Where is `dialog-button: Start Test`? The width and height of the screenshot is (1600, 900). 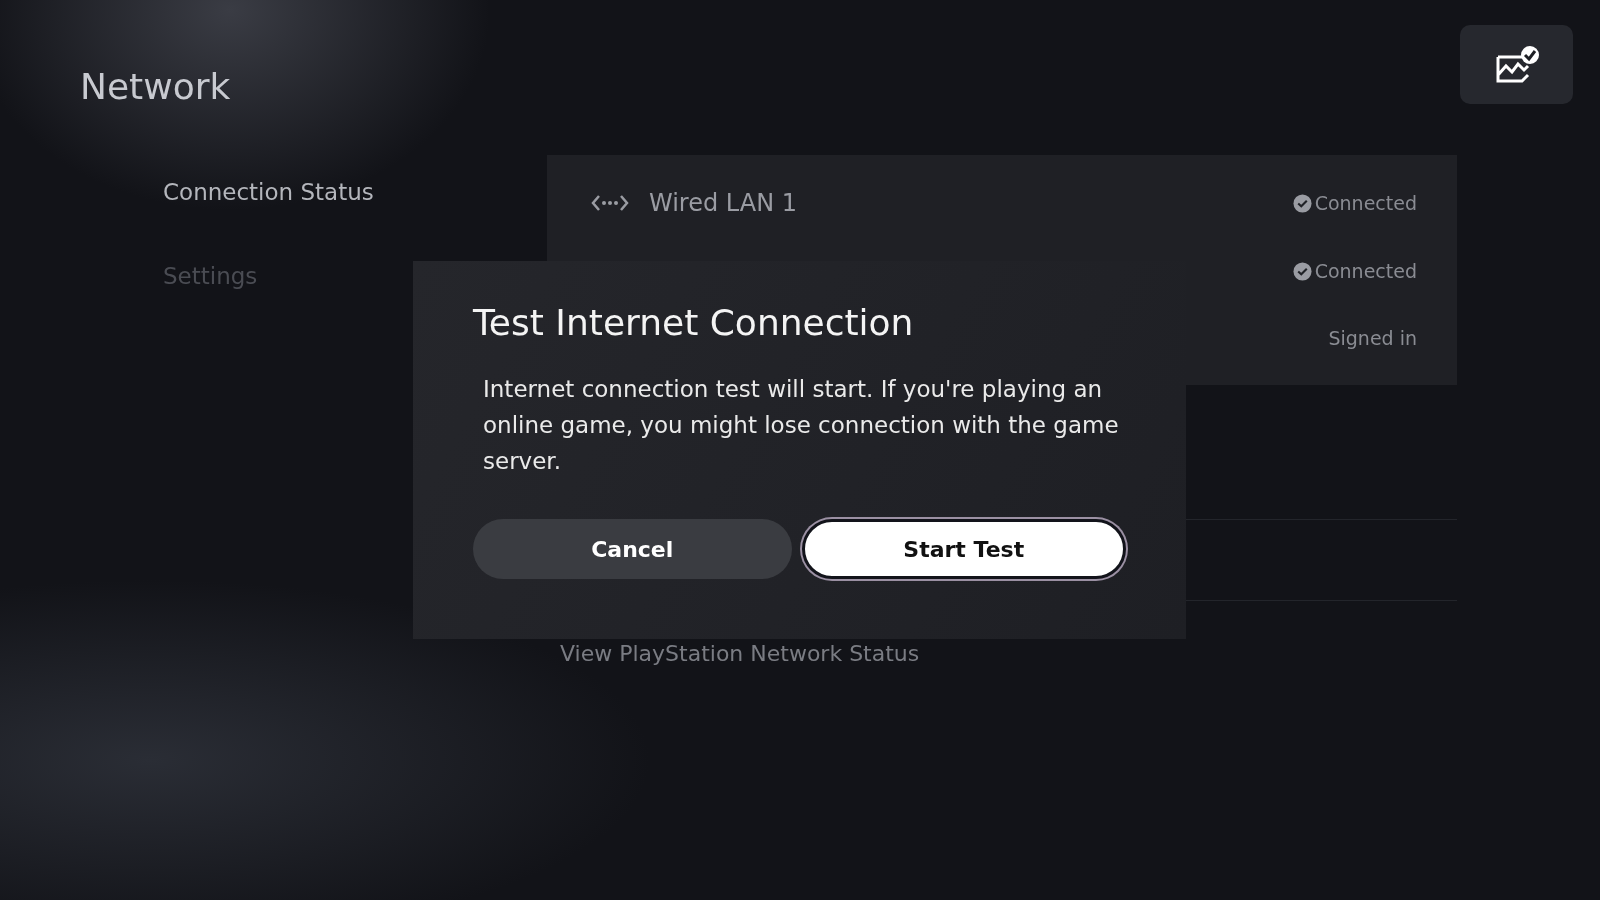
dialog-button: Start Test is located at coordinates (963, 549).